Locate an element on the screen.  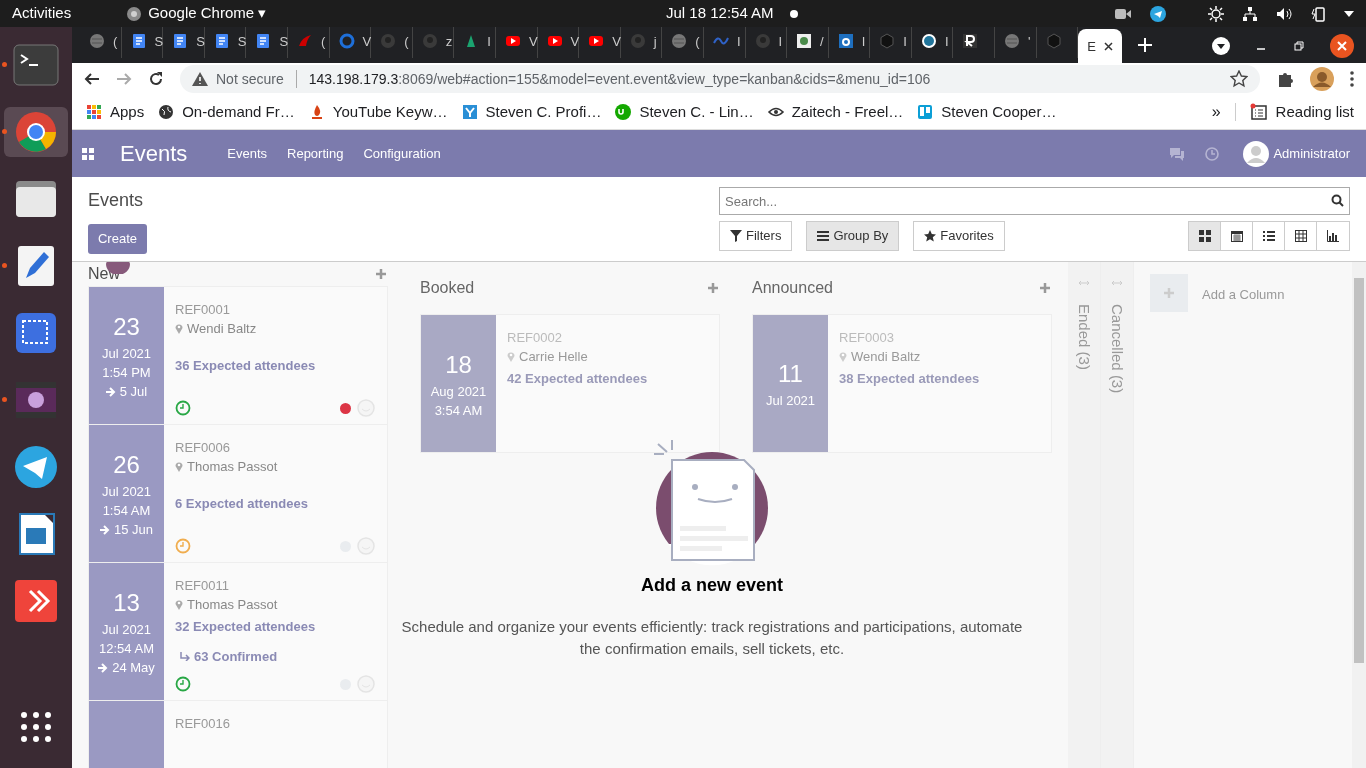
back-icon is located at coordinates (92, 79).